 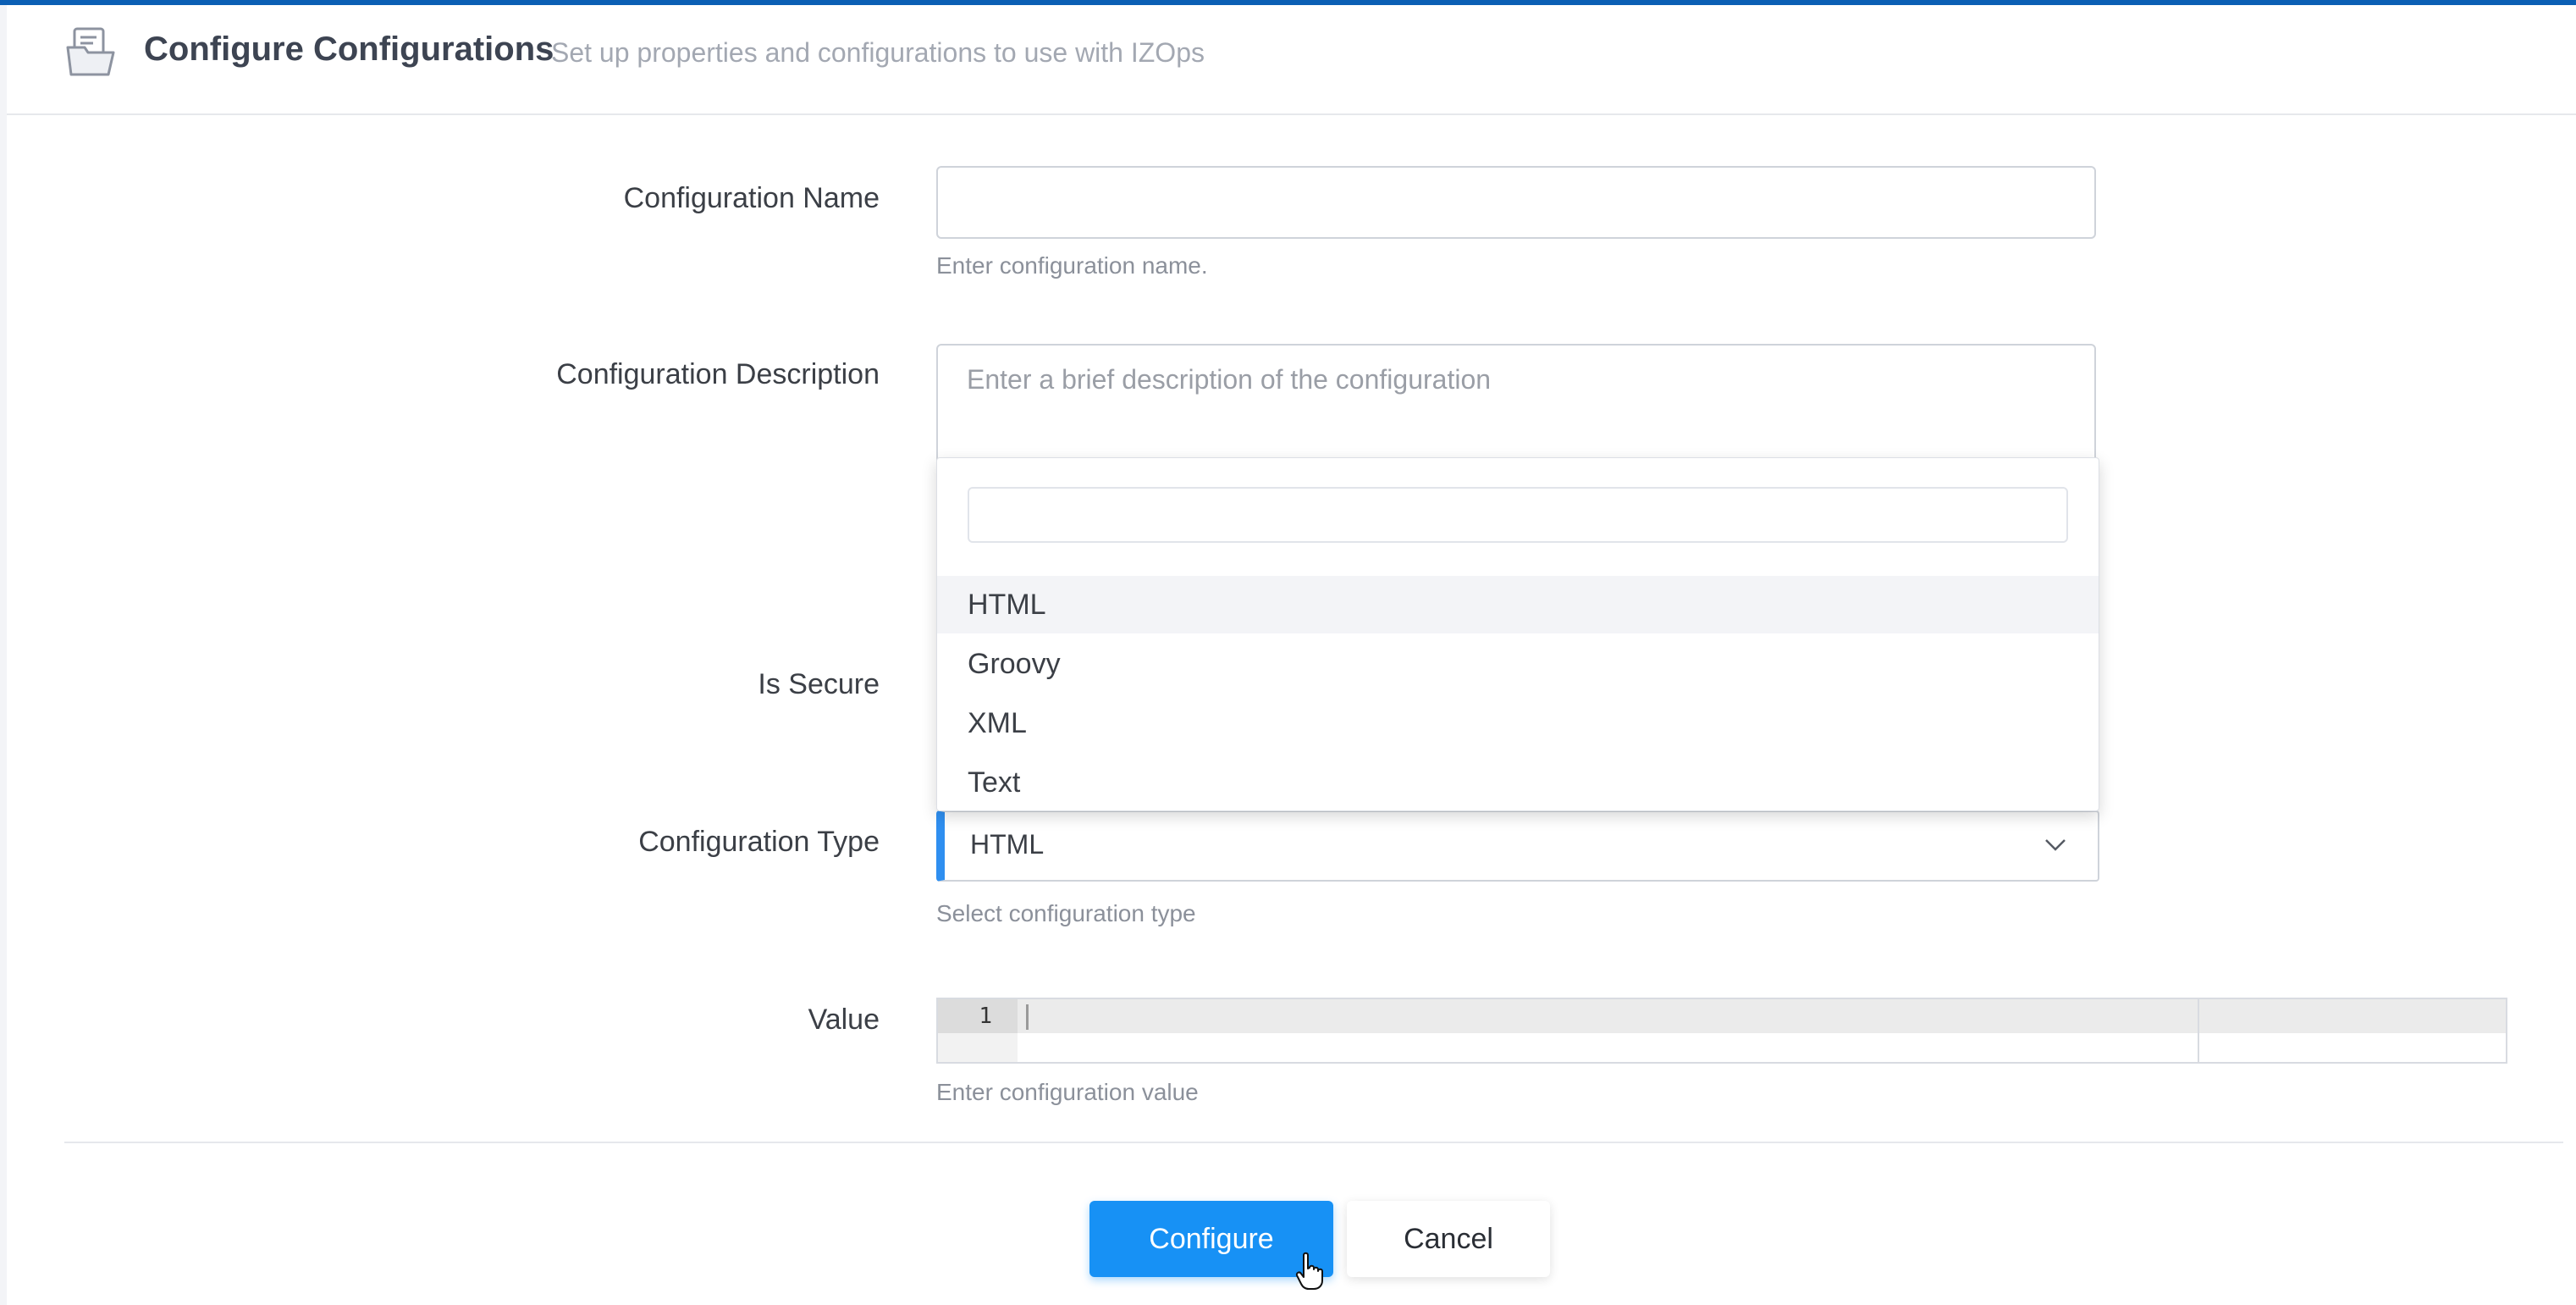 What do you see at coordinates (718, 374) in the screenshot?
I see `configuration-description-label: Configuration Description` at bounding box center [718, 374].